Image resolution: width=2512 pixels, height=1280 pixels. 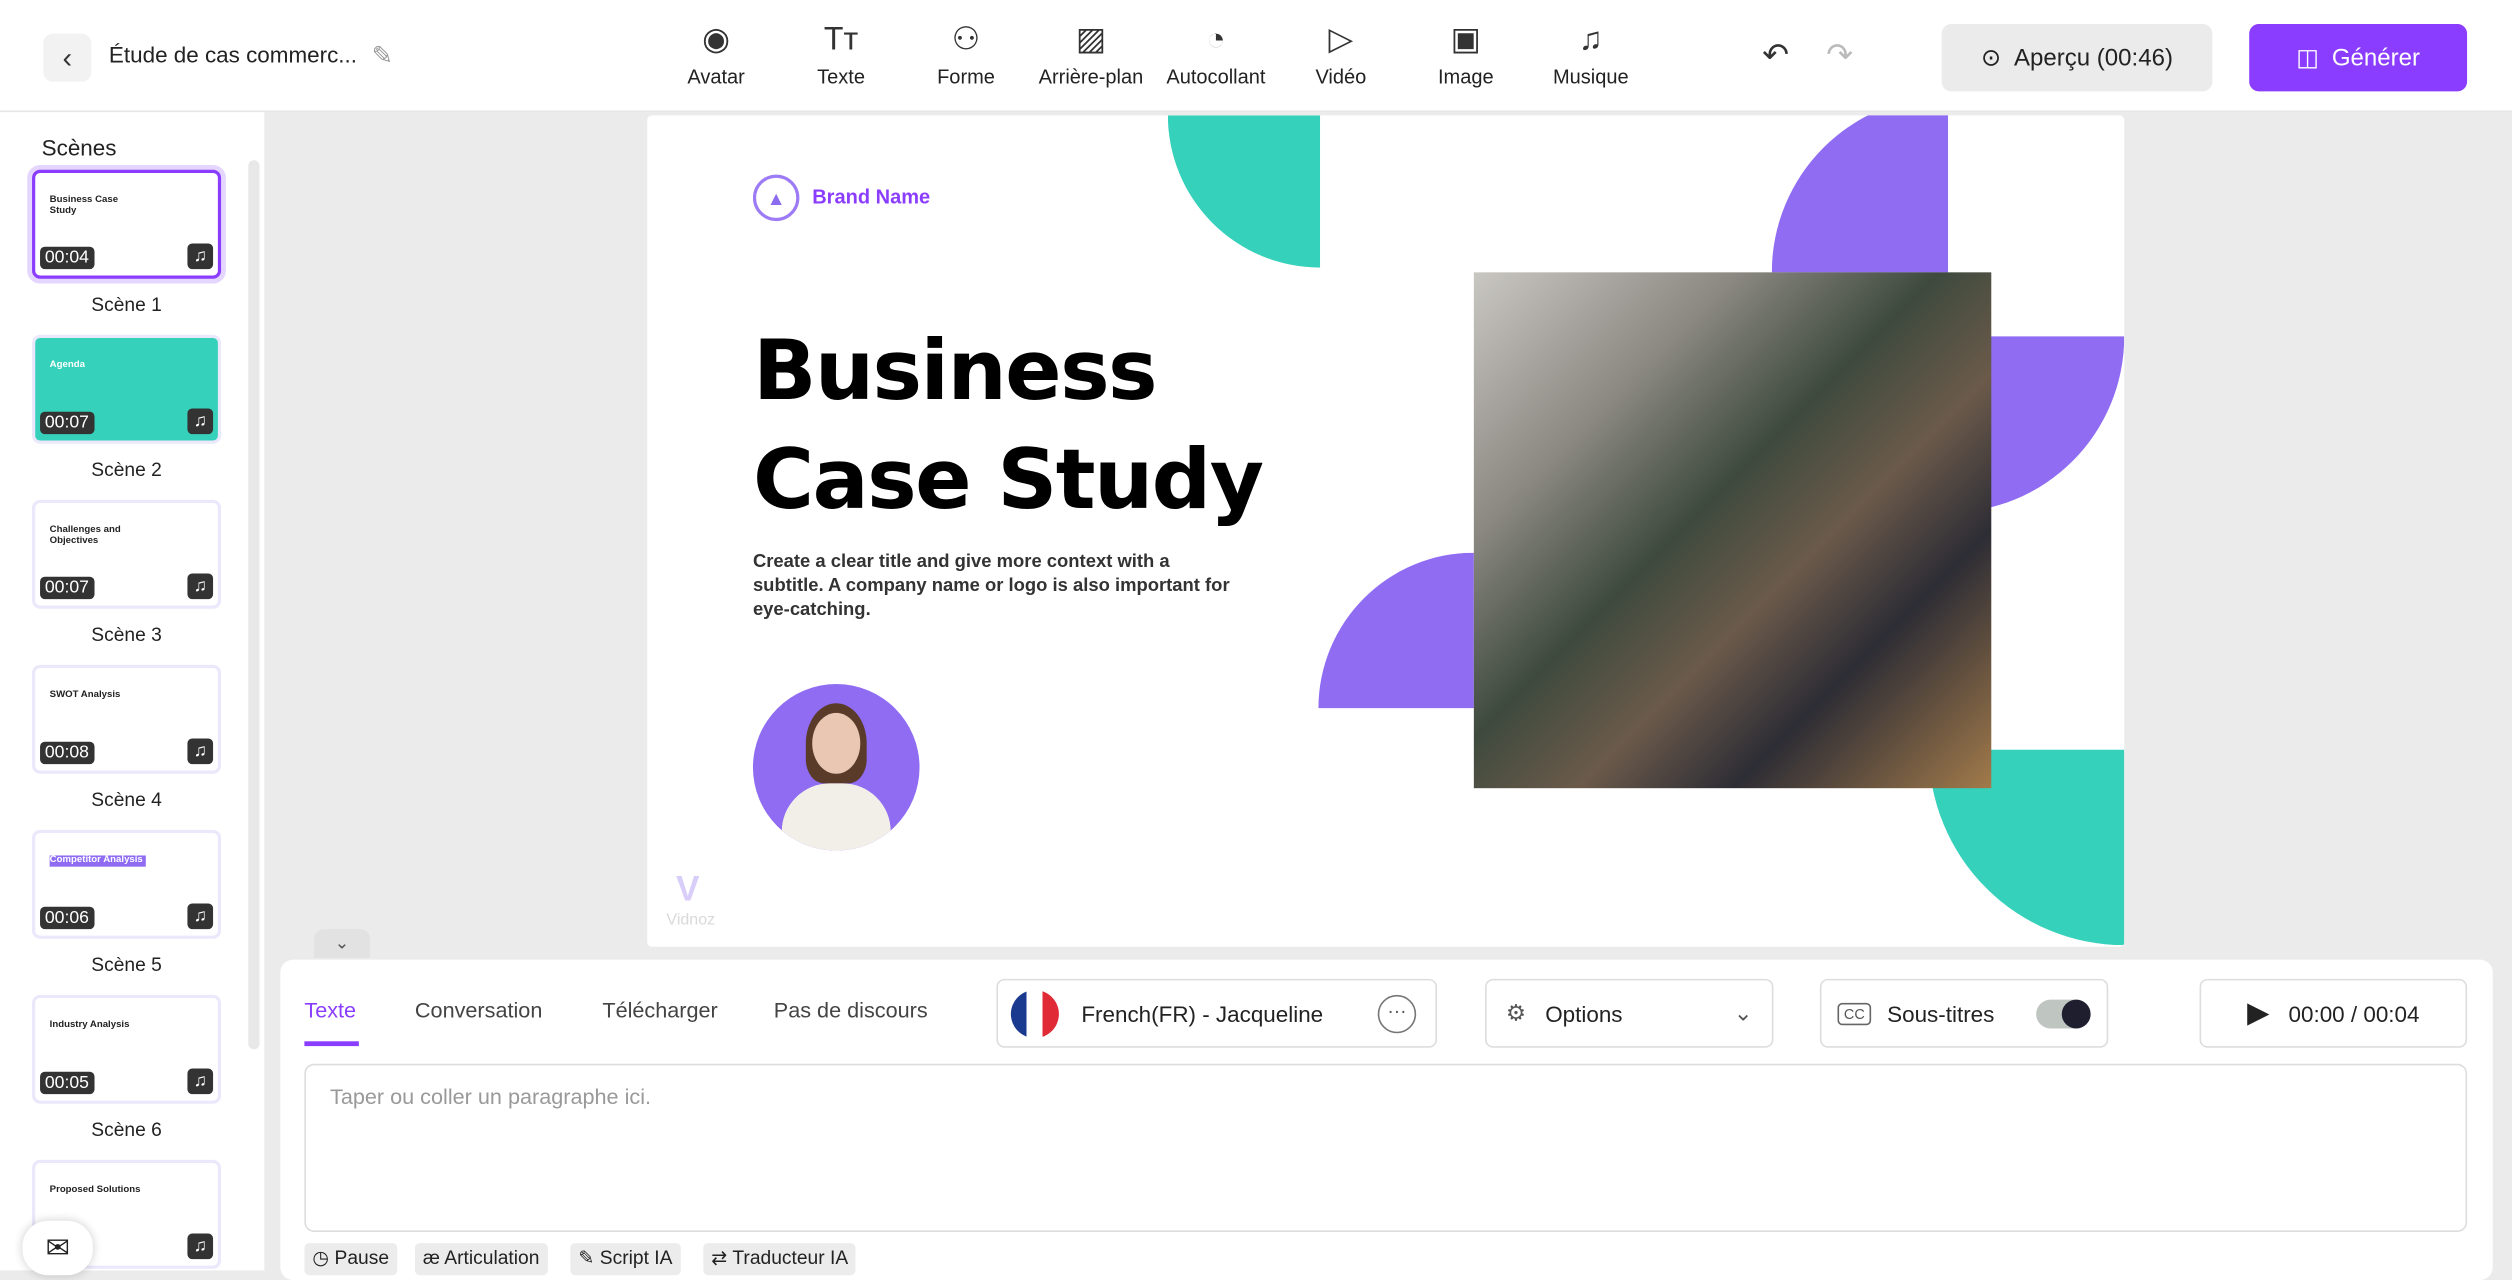 What do you see at coordinates (127, 389) in the screenshot?
I see `scene-thumbnail: Agenda 00:07 ♫` at bounding box center [127, 389].